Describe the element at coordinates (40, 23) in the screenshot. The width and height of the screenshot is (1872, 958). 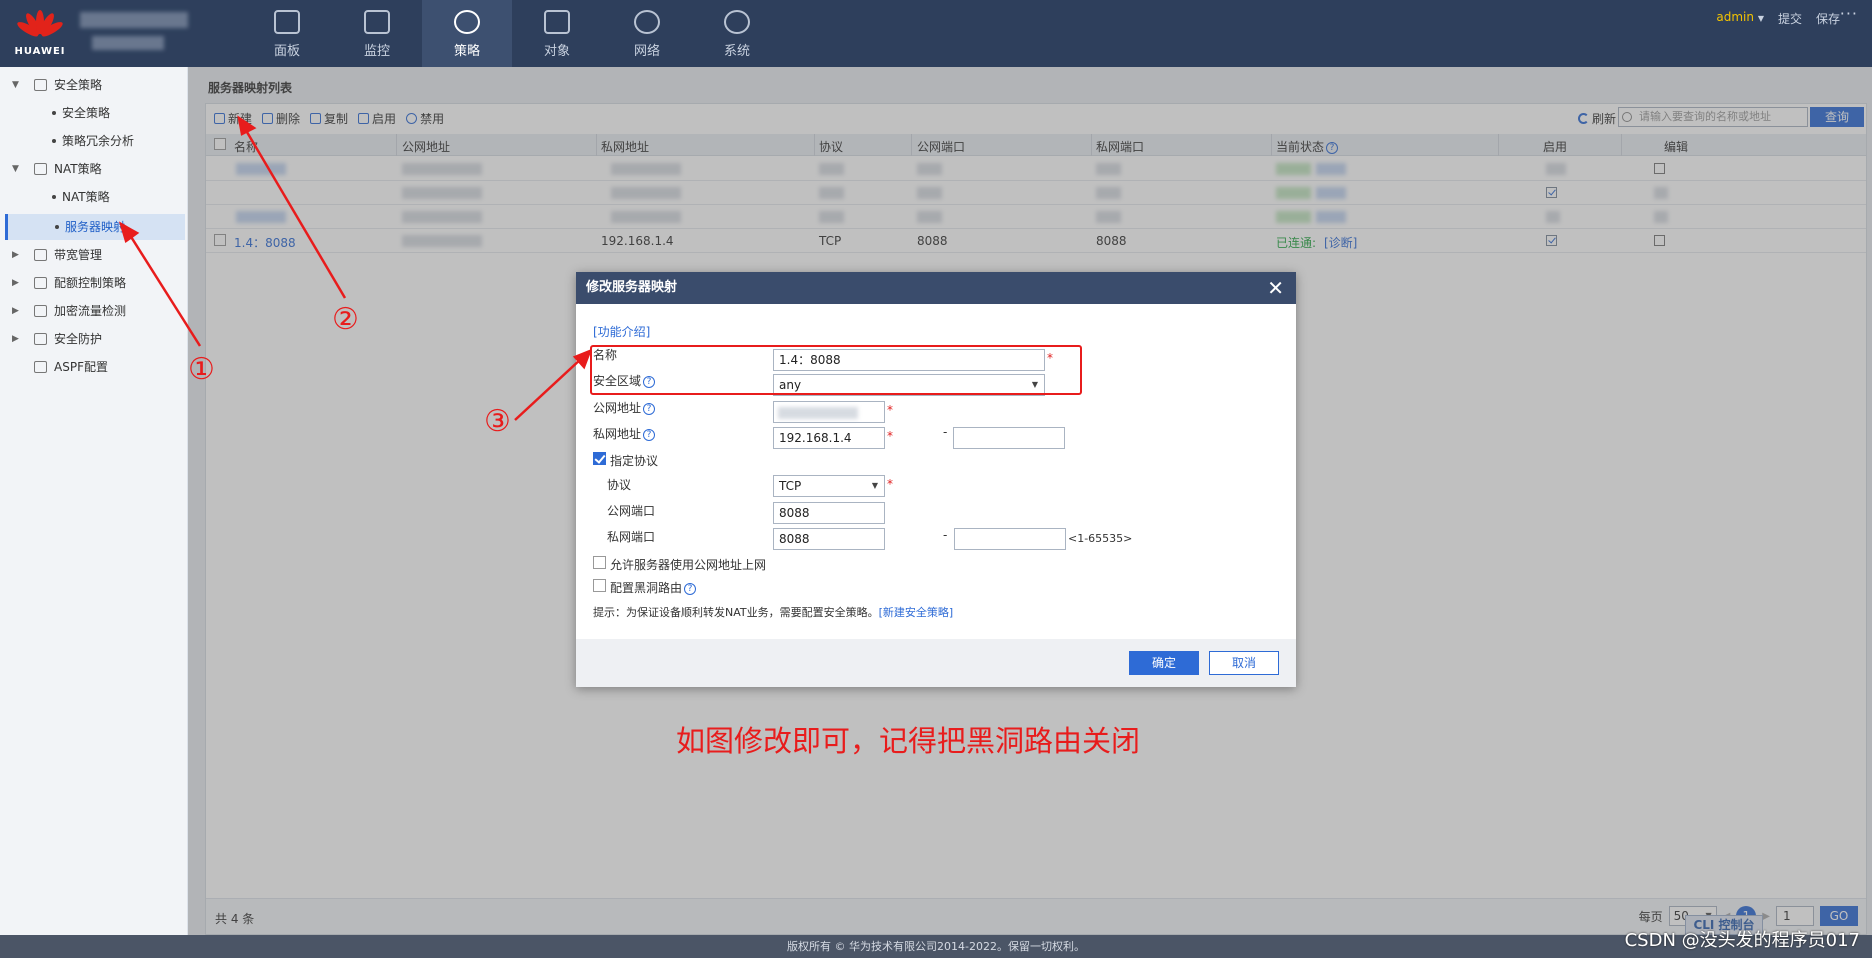
I see `huawei-logo-icon` at that location.